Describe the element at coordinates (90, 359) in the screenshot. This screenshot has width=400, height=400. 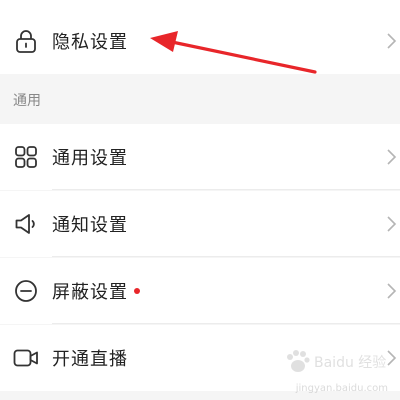
I see `start-live-label: 开通直播` at that location.